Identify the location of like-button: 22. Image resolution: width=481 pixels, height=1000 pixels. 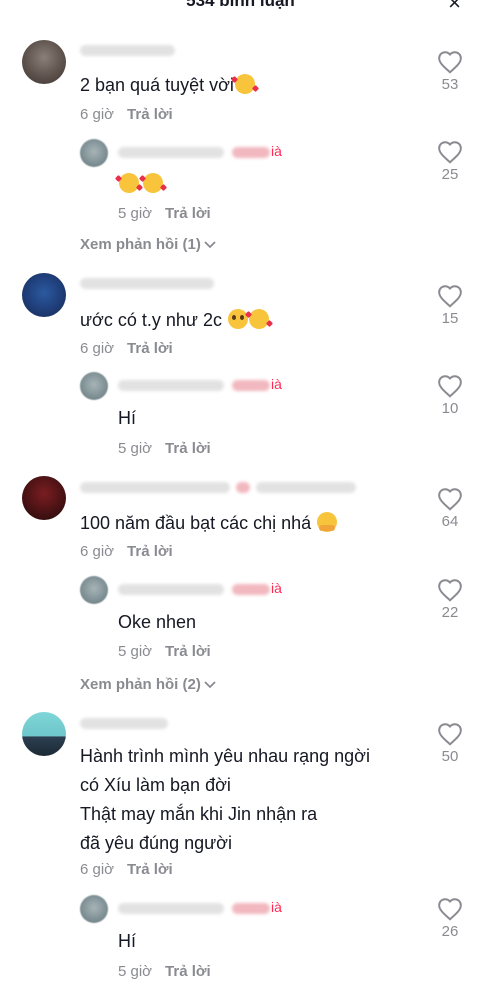
(450, 599).